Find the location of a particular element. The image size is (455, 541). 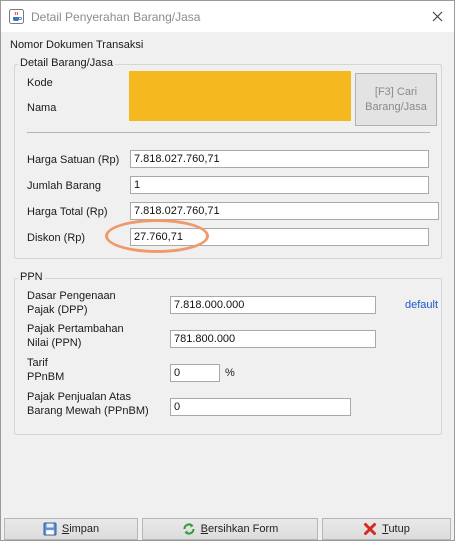

simpan-label: impan is located at coordinates (84, 529).